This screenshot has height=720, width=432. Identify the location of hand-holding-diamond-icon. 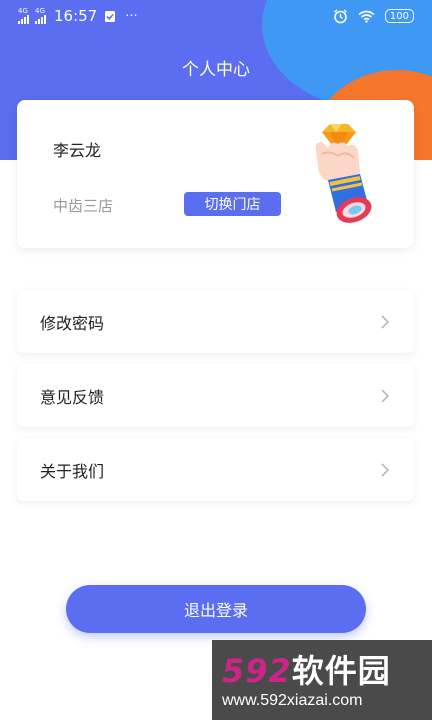
(343, 173).